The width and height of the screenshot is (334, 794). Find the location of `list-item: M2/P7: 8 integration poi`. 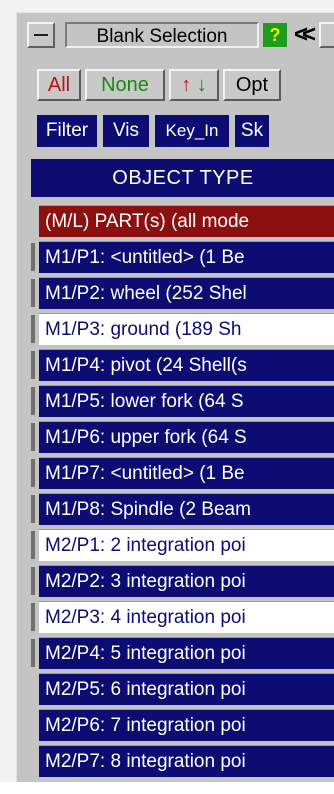

list-item: M2/P7: 8 integration poi is located at coordinates (186, 761).